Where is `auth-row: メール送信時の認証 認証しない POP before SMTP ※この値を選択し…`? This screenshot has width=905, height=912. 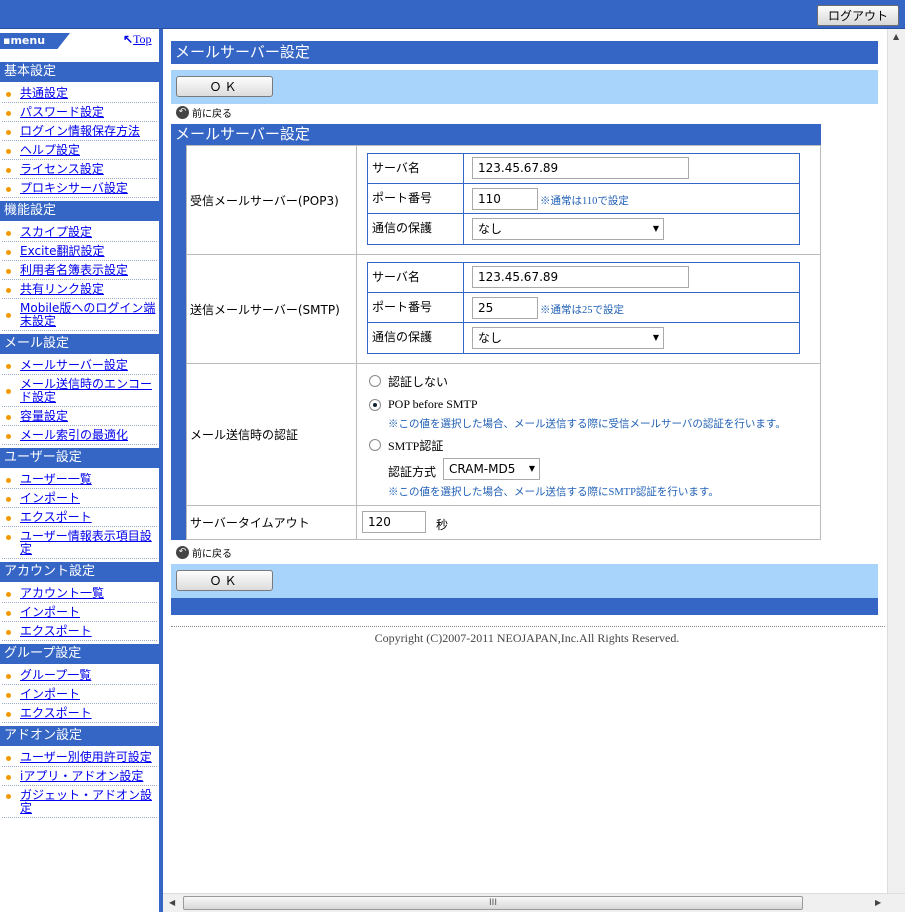 auth-row: メール送信時の認証 認証しない POP before SMTP ※この値を選択し… is located at coordinates (503, 435).